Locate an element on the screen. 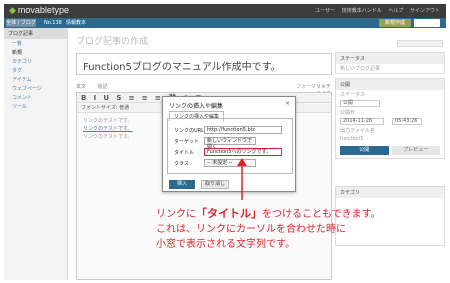 The width and height of the screenshot is (450, 283). annotation-pre: リンクに is located at coordinates (176, 214).